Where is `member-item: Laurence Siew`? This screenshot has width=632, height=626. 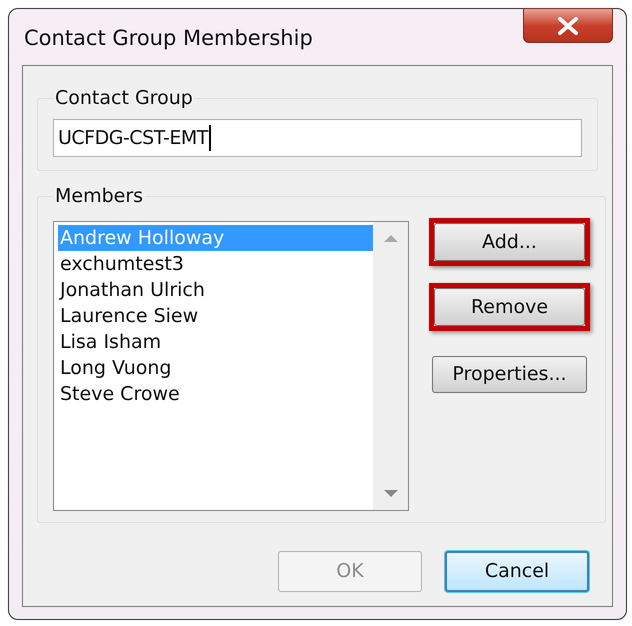 member-item: Laurence Siew is located at coordinates (215, 316).